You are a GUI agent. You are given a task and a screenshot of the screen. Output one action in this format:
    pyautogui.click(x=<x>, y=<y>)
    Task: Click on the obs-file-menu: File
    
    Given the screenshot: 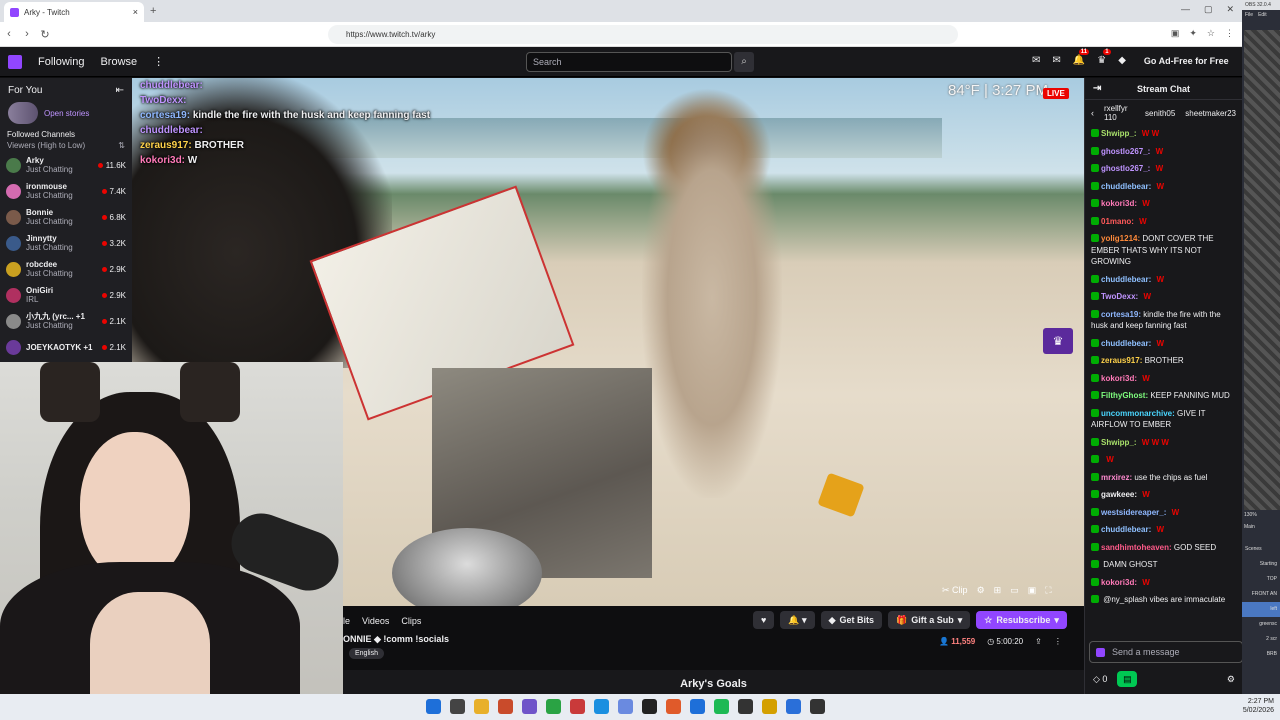 What is the action you would take?
    pyautogui.click(x=1249, y=15)
    